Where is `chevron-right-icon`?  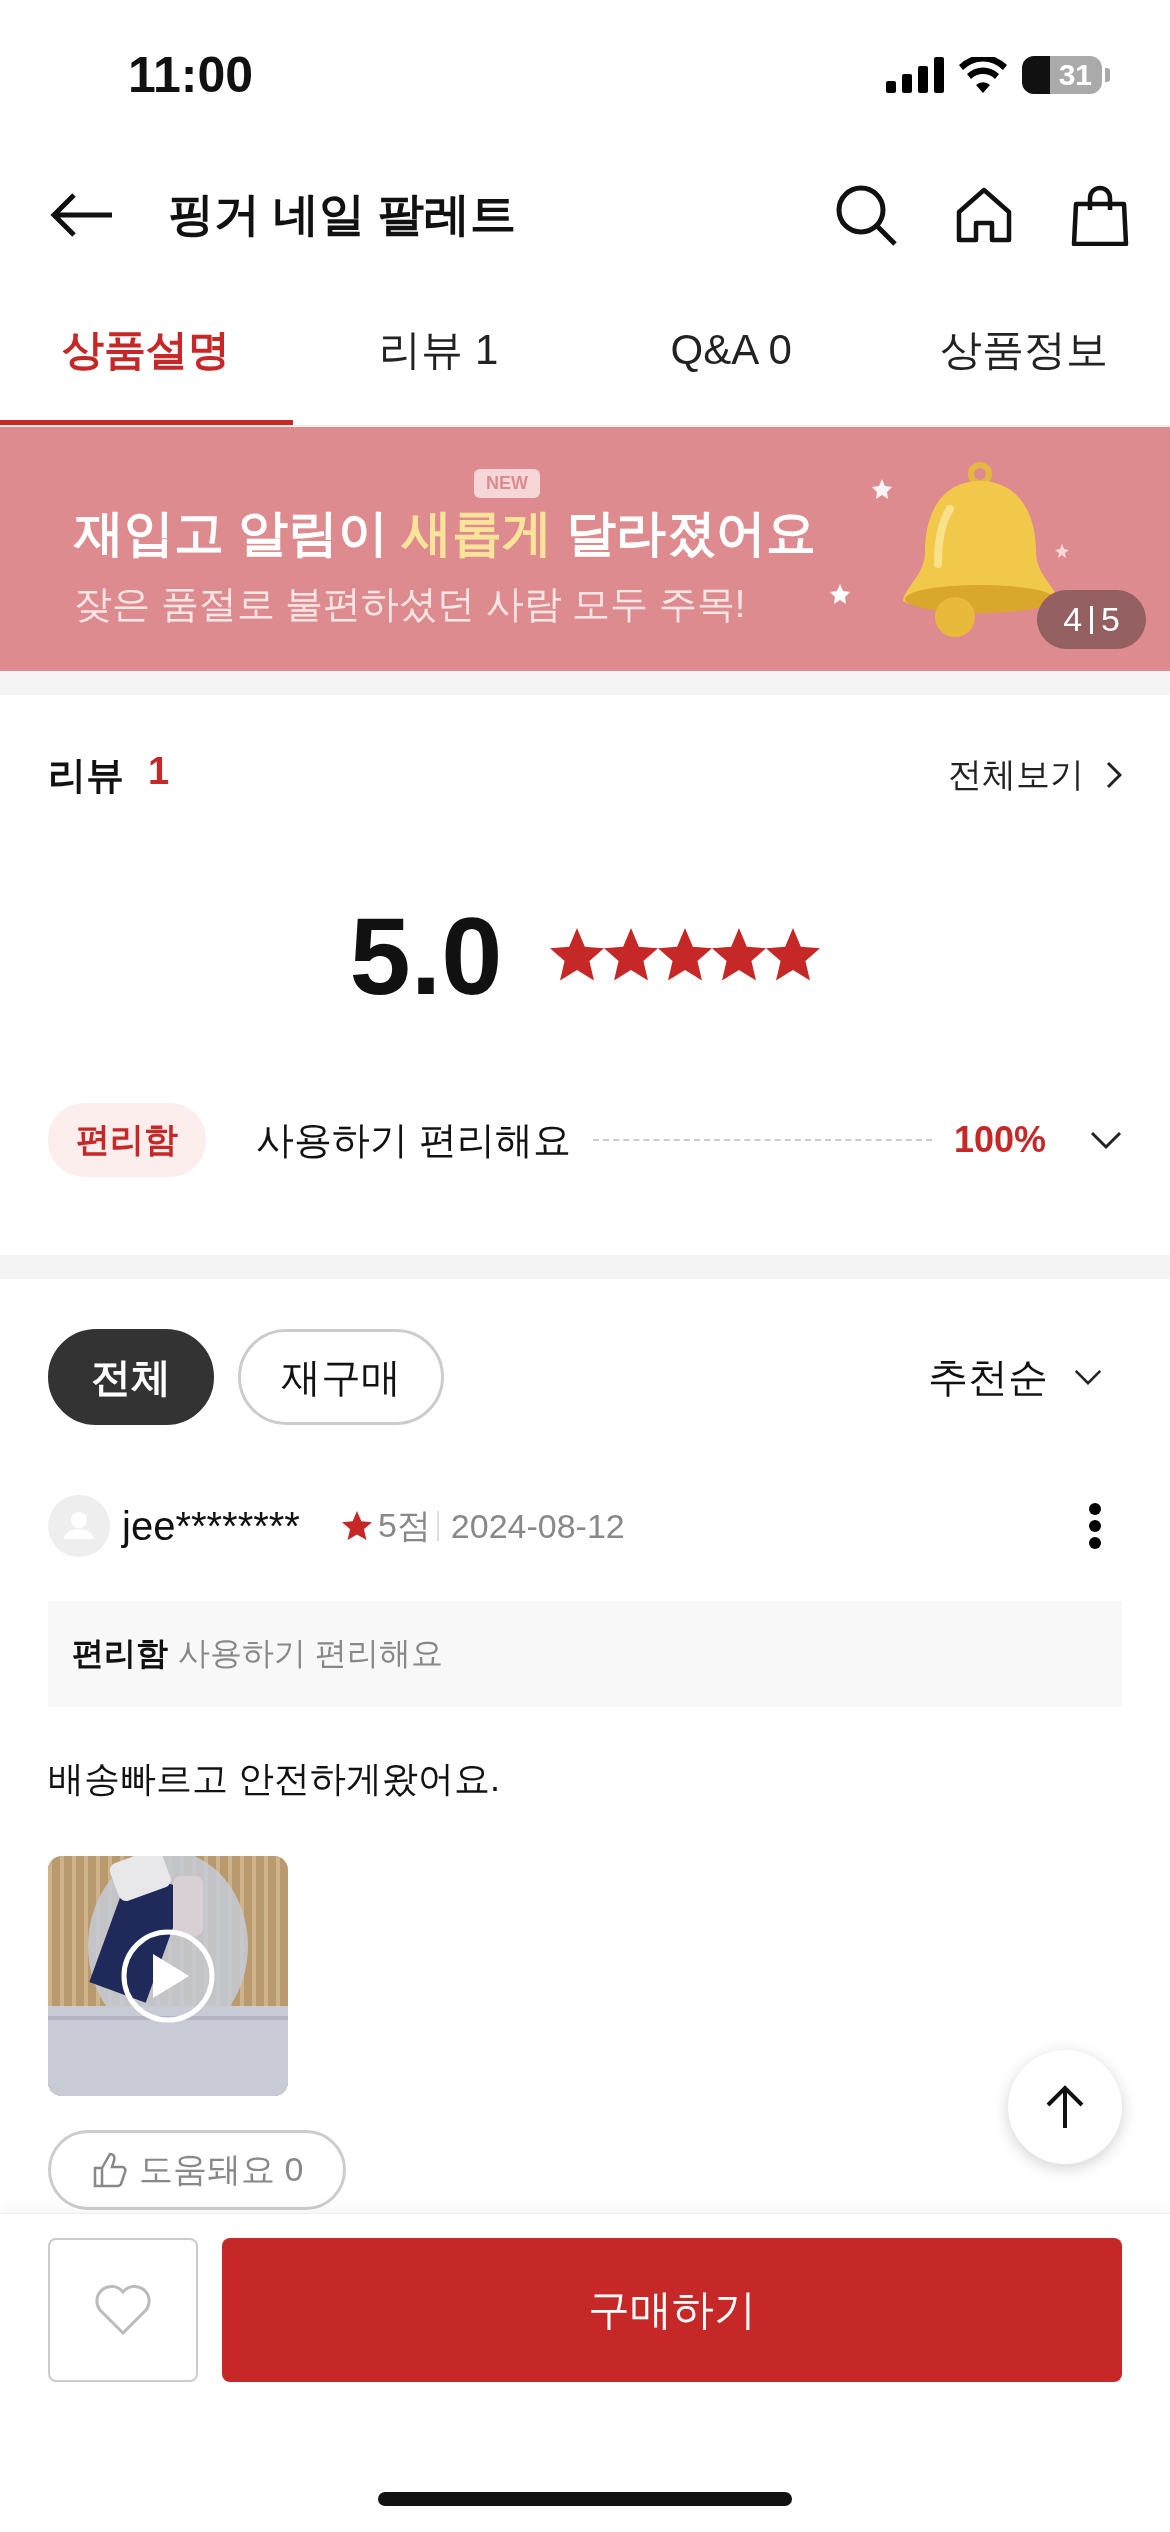
chevron-right-icon is located at coordinates (1114, 775).